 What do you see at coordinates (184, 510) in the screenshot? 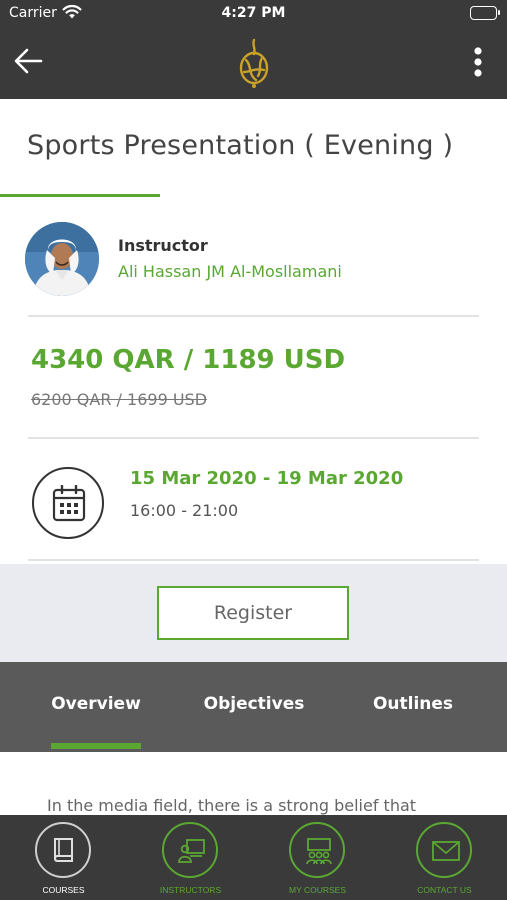
I see `course-hours: 16:00 - 21:00` at bounding box center [184, 510].